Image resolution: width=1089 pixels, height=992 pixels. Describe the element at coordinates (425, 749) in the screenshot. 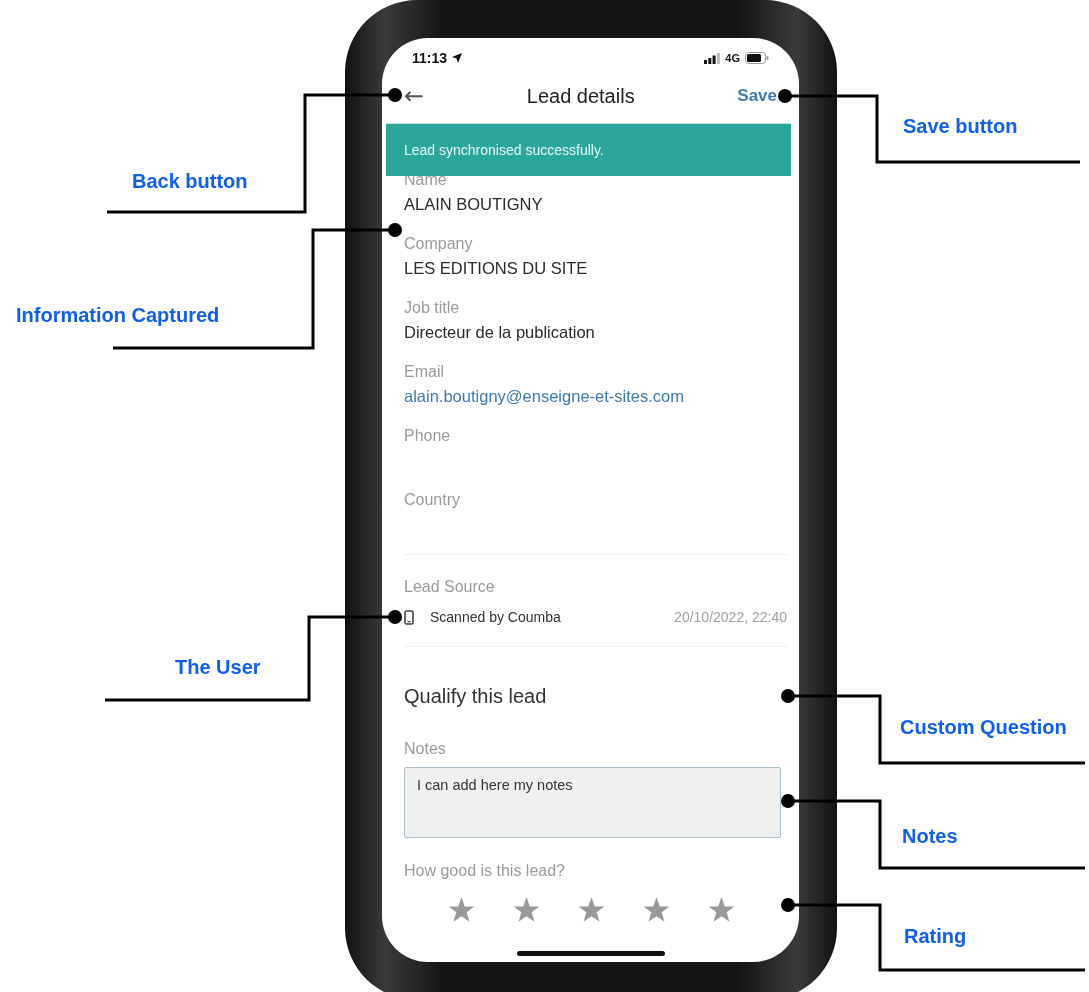

I see `field-label: Notes` at that location.